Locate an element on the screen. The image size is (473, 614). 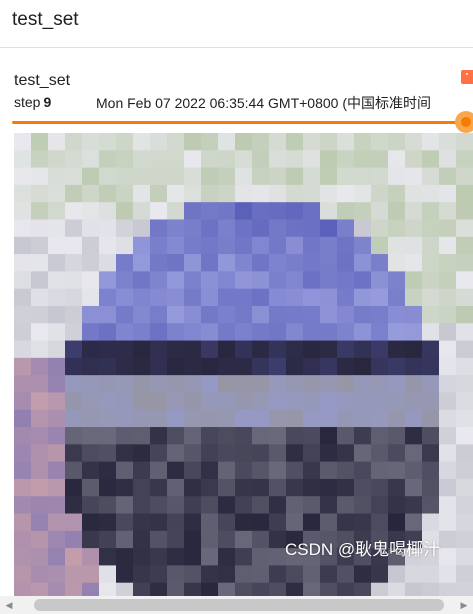
step-label: step is located at coordinates (27, 102).